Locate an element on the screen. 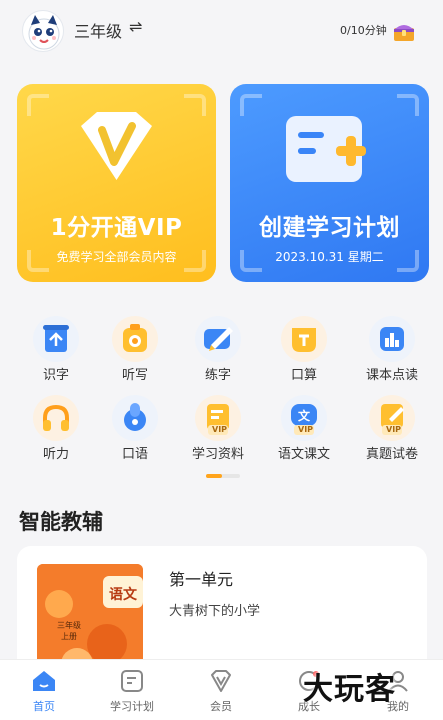 This screenshot has height=720, width=443. feature-kouyu: 口语 is located at coordinates (135, 434).